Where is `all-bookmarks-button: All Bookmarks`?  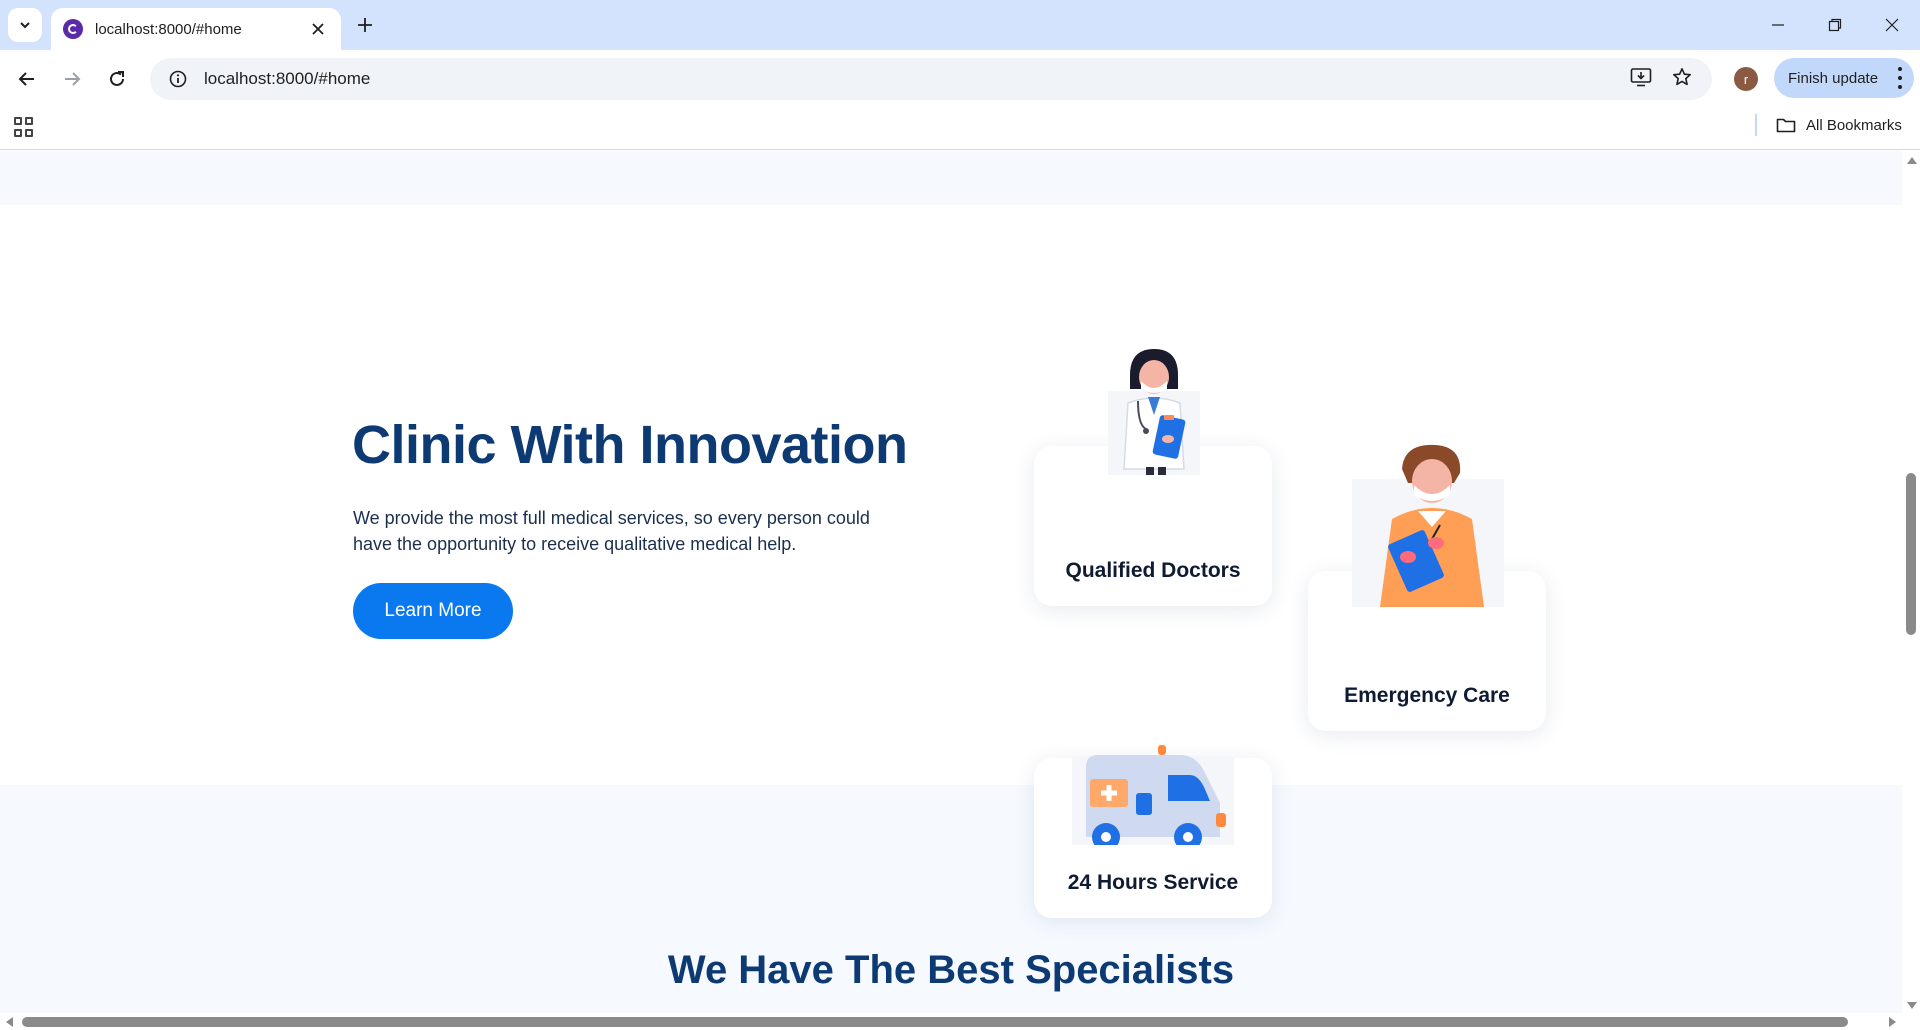 all-bookmarks-button: All Bookmarks is located at coordinates (1839, 125).